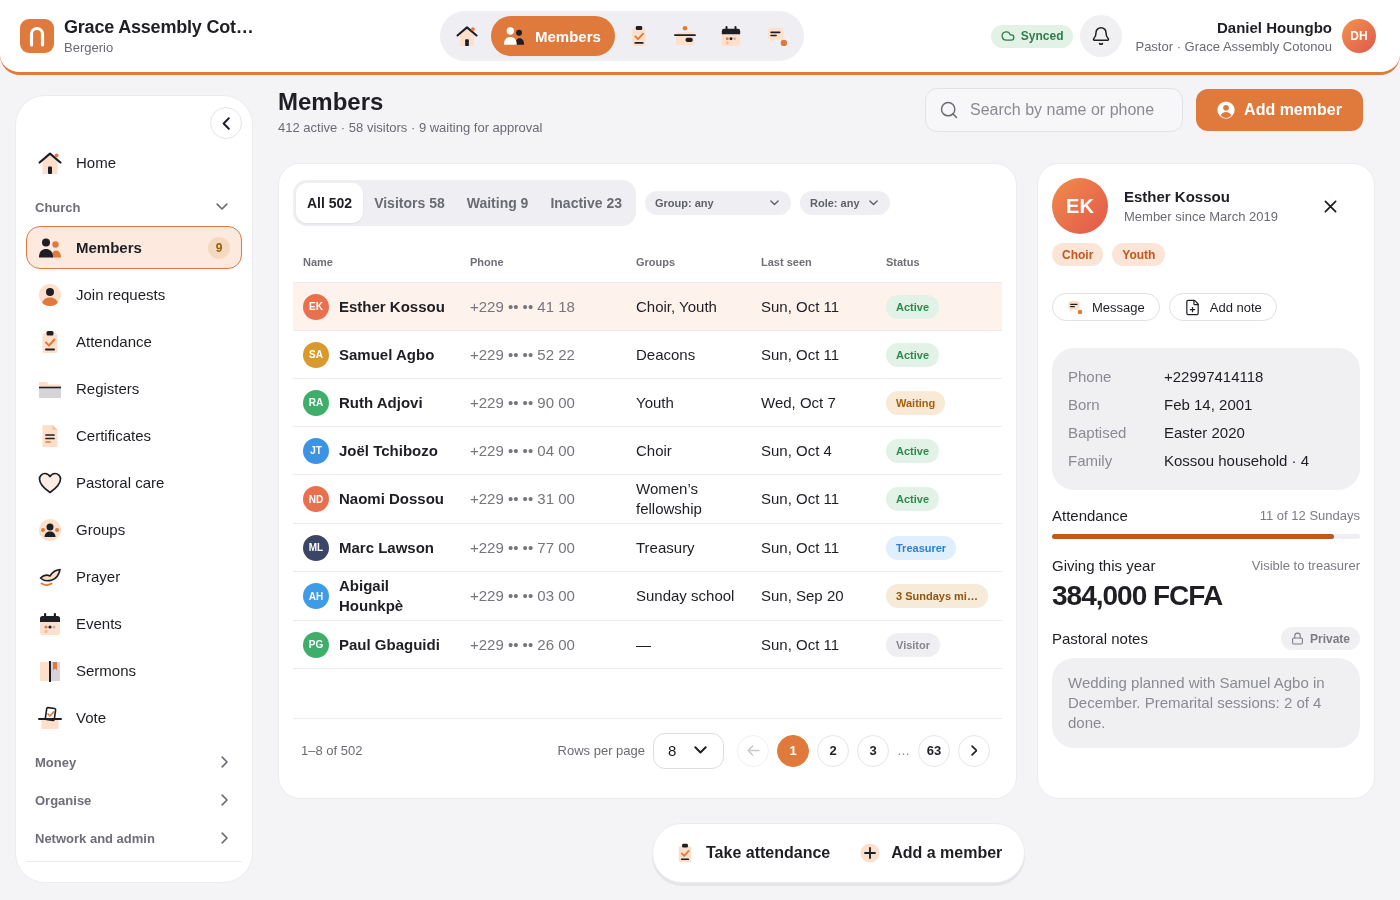 Image resolution: width=1400 pixels, height=900 pixels. What do you see at coordinates (870, 853) in the screenshot?
I see `plus-icon` at bounding box center [870, 853].